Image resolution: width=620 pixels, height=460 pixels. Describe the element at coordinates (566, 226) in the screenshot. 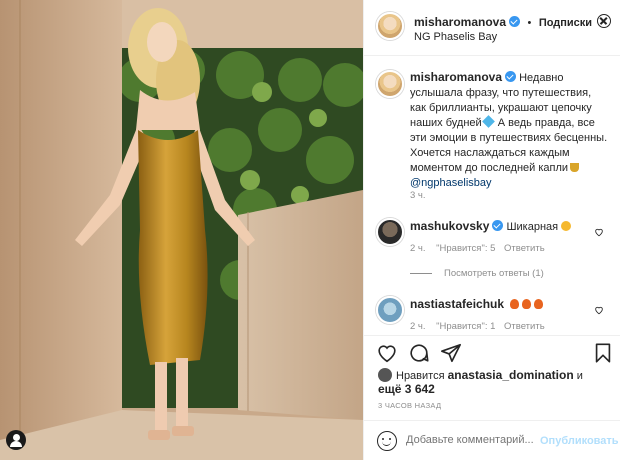

I see `star-eyes-emoji-icon` at that location.